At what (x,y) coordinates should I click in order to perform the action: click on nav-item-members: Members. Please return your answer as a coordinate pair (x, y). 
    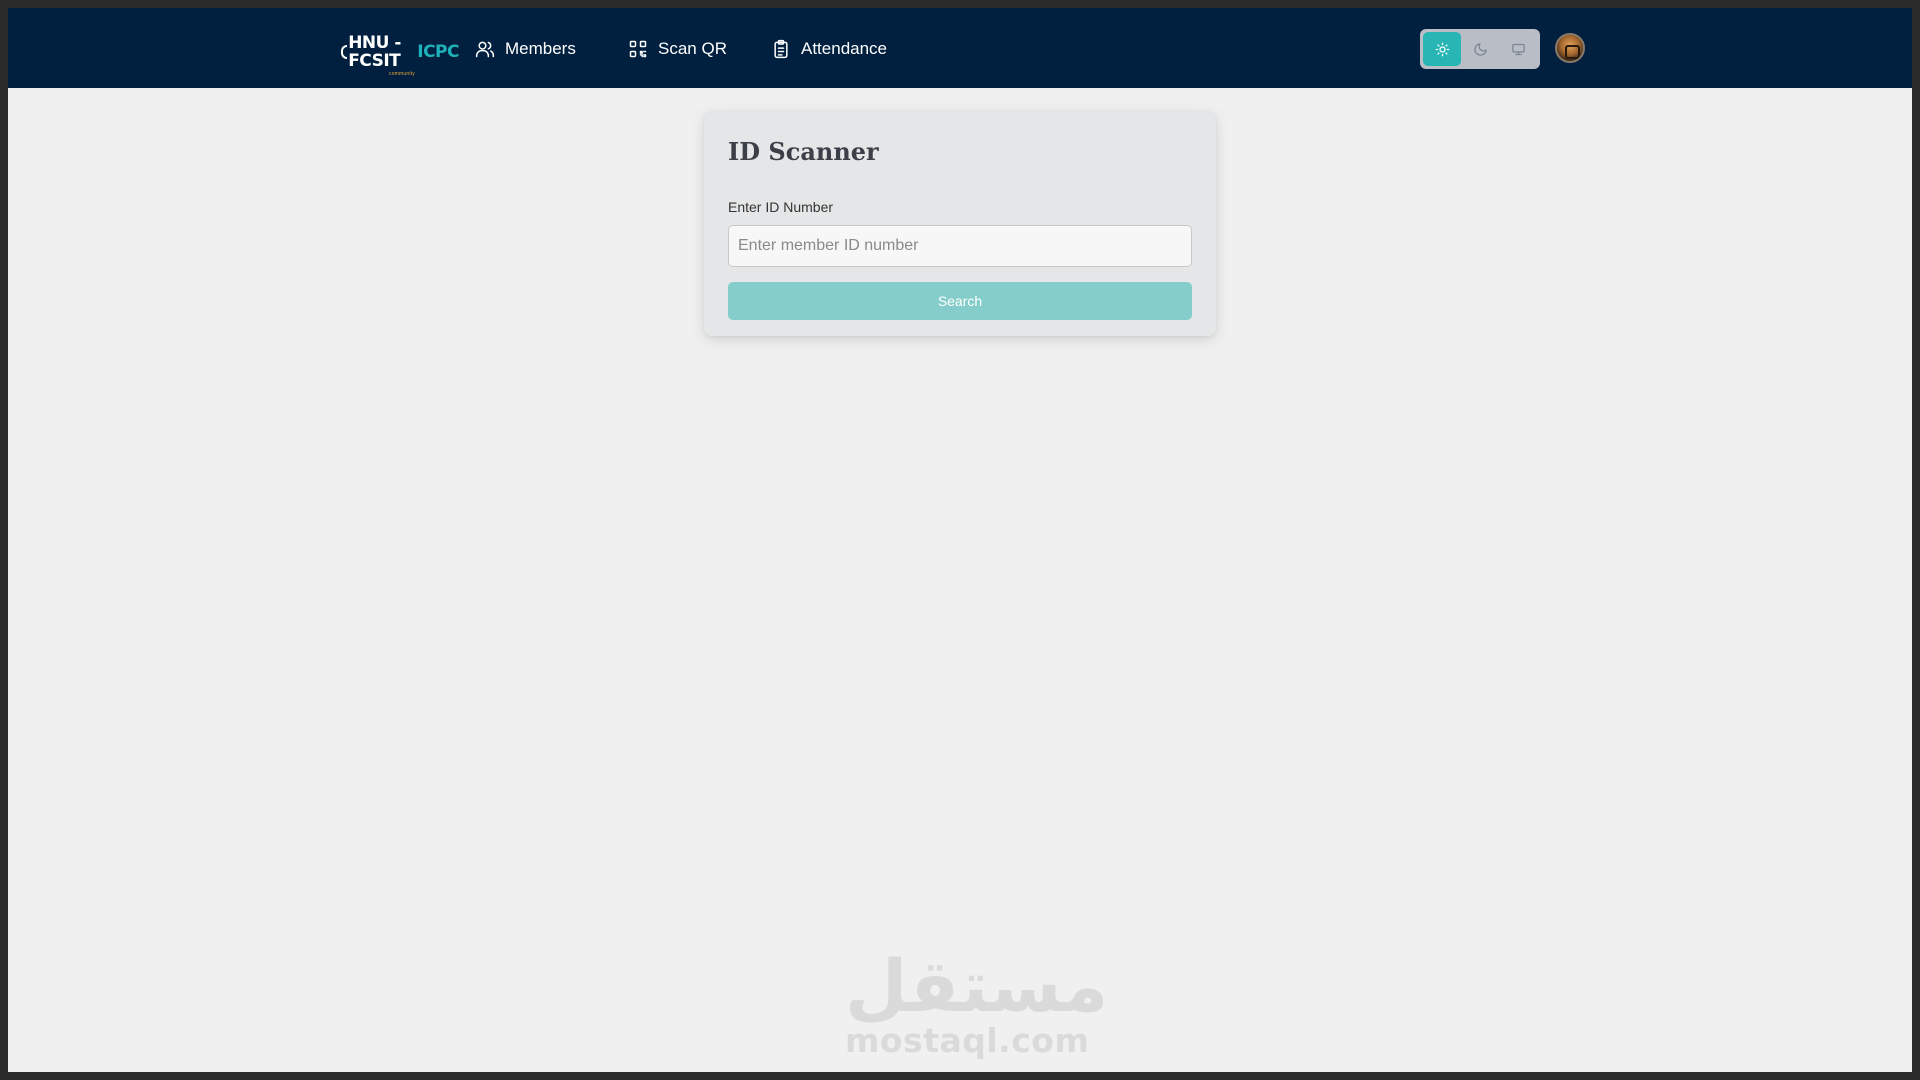
    Looking at the image, I should click on (525, 49).